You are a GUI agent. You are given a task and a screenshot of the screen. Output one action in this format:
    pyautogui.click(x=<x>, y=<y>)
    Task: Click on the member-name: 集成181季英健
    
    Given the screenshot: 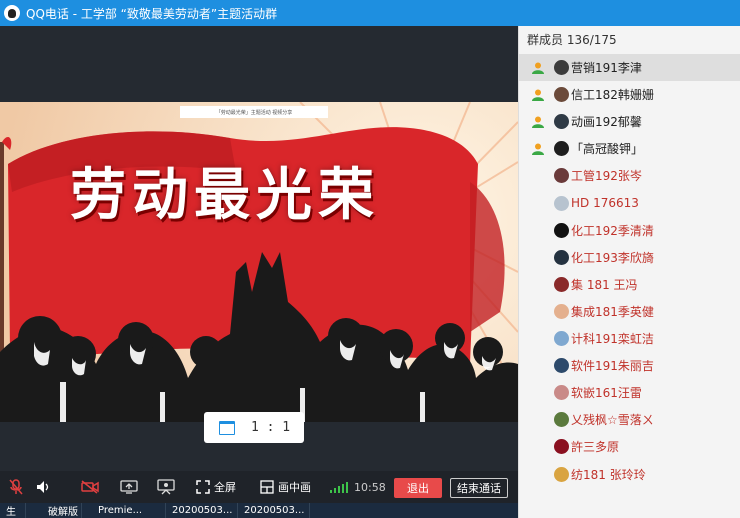 What is the action you would take?
    pyautogui.click(x=612, y=311)
    